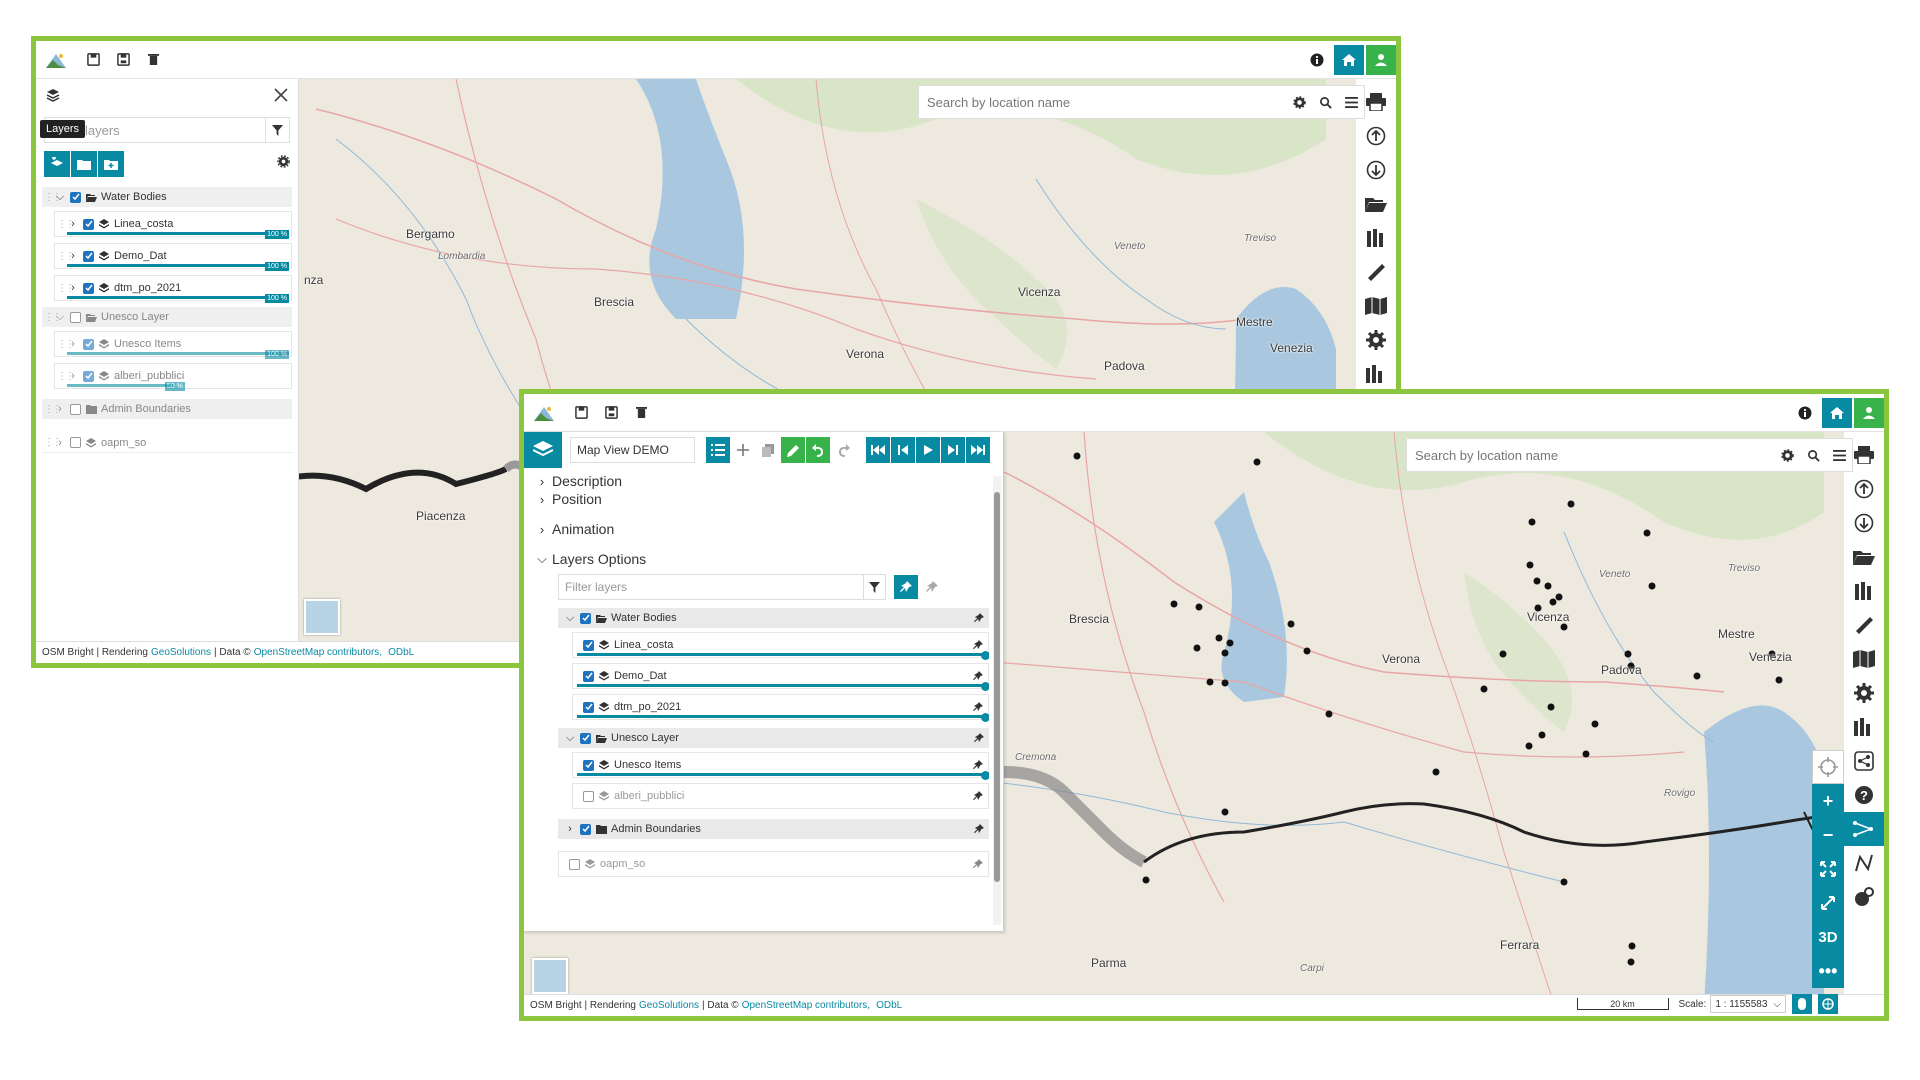 This screenshot has height=1080, width=1920. Describe the element at coordinates (550, 976) in the screenshot. I see `background-switcher` at that location.